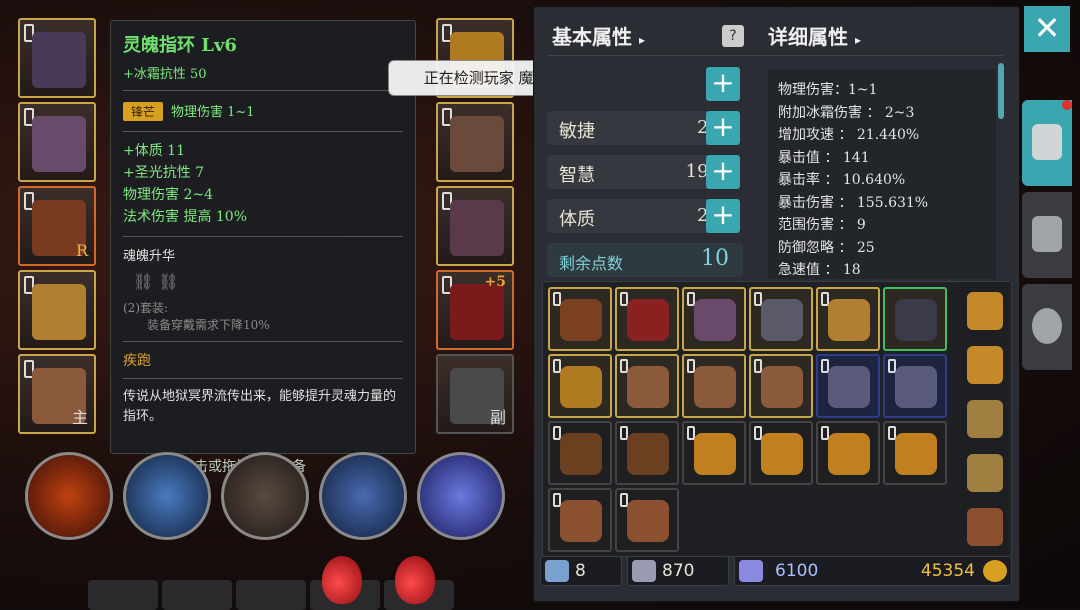 The image size is (1080, 610). What do you see at coordinates (260, 406) in the screenshot?
I see `item-description: 传说从地狱冥界流传出来，能够提升灵魂力量的指环。` at bounding box center [260, 406].